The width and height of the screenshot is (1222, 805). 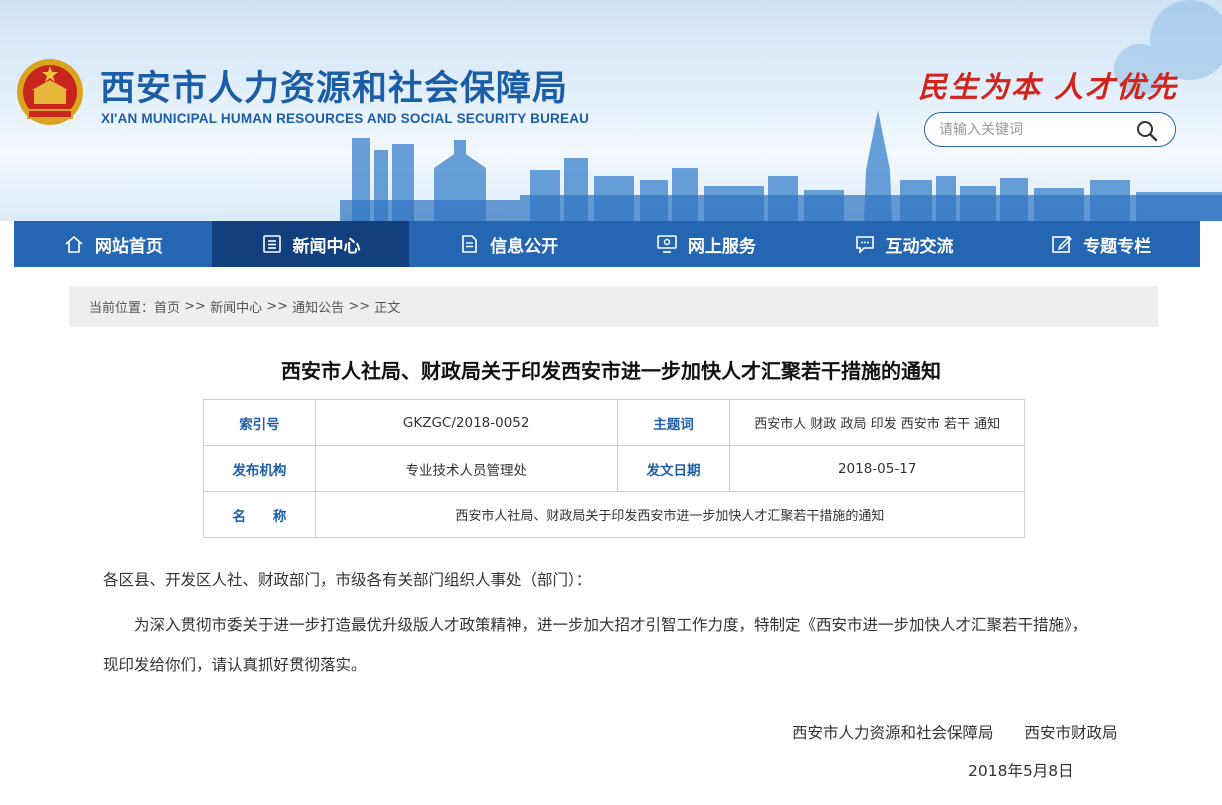 I want to click on nav-item-news: 新闻中心, so click(x=310, y=244).